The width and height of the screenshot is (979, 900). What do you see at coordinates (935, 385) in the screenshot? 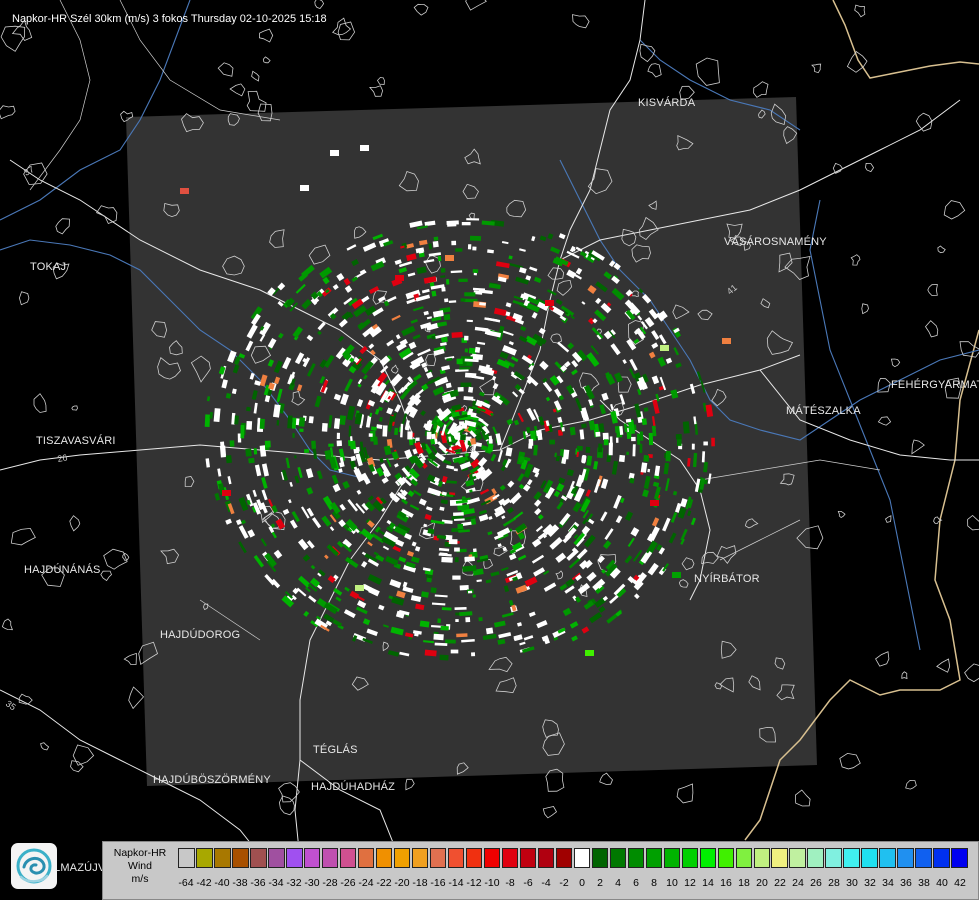
I see `city-label-fehergyarmat: FEHÉRGYARMAT` at bounding box center [935, 385].